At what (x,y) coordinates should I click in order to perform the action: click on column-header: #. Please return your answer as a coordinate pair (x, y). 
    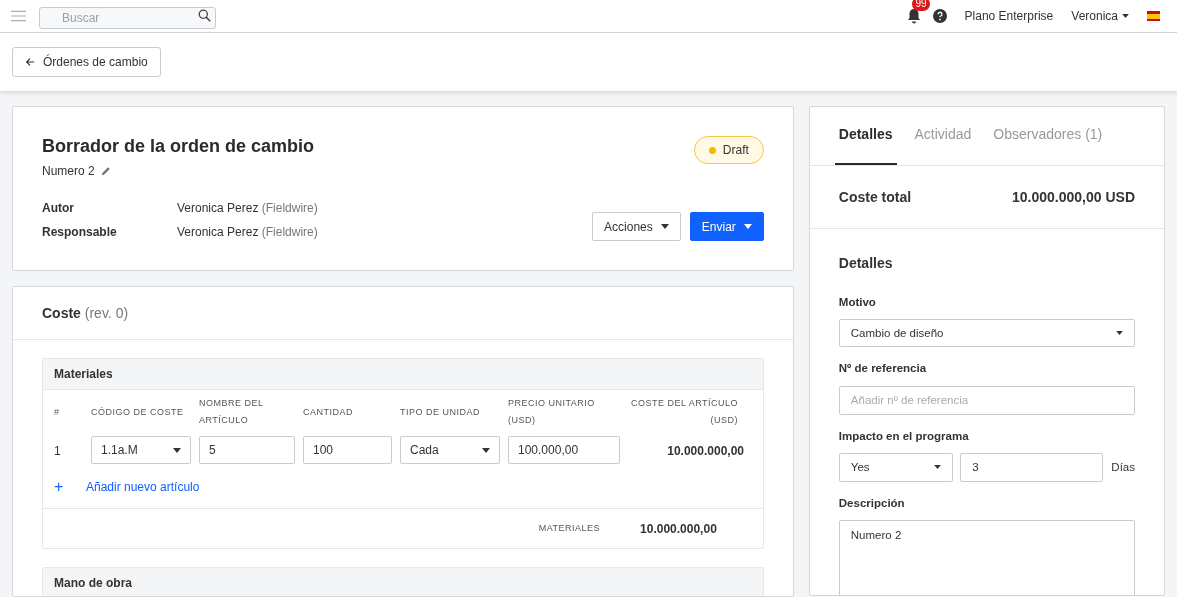
    Looking at the image, I should click on (57, 412).